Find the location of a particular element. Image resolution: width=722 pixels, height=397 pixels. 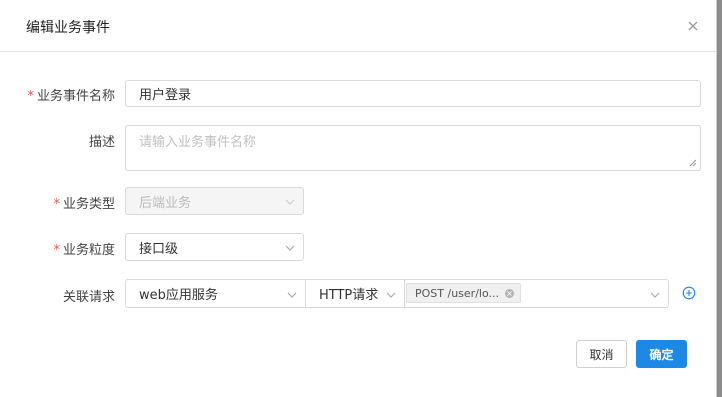

name-input-value: 用户登录 is located at coordinates (165, 95).